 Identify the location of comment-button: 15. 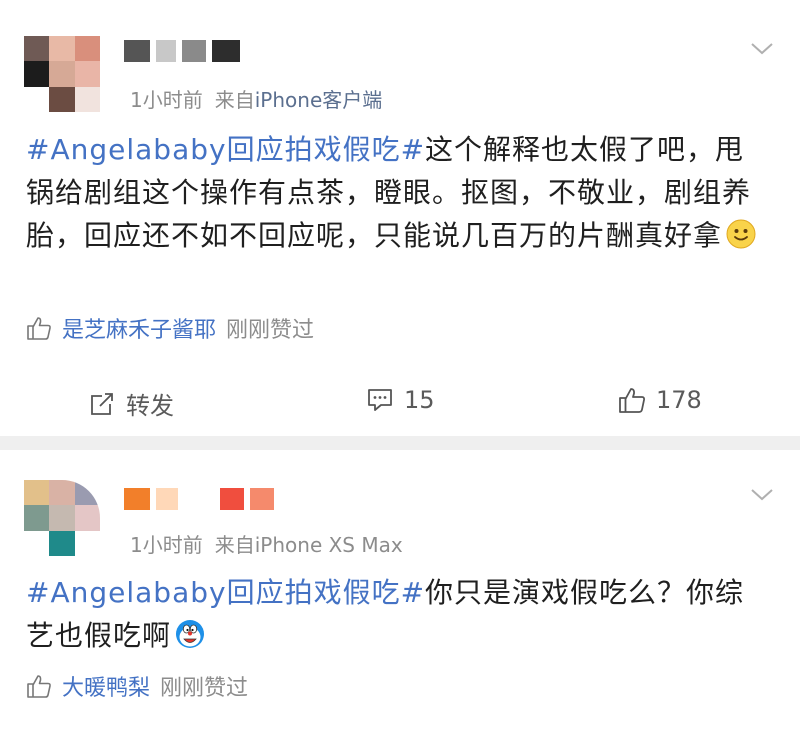
(400, 400).